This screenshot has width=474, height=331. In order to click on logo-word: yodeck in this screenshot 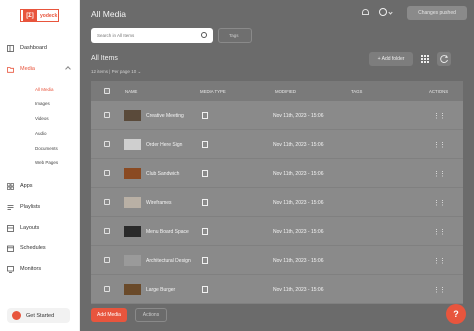, I will do `click(49, 15)`.